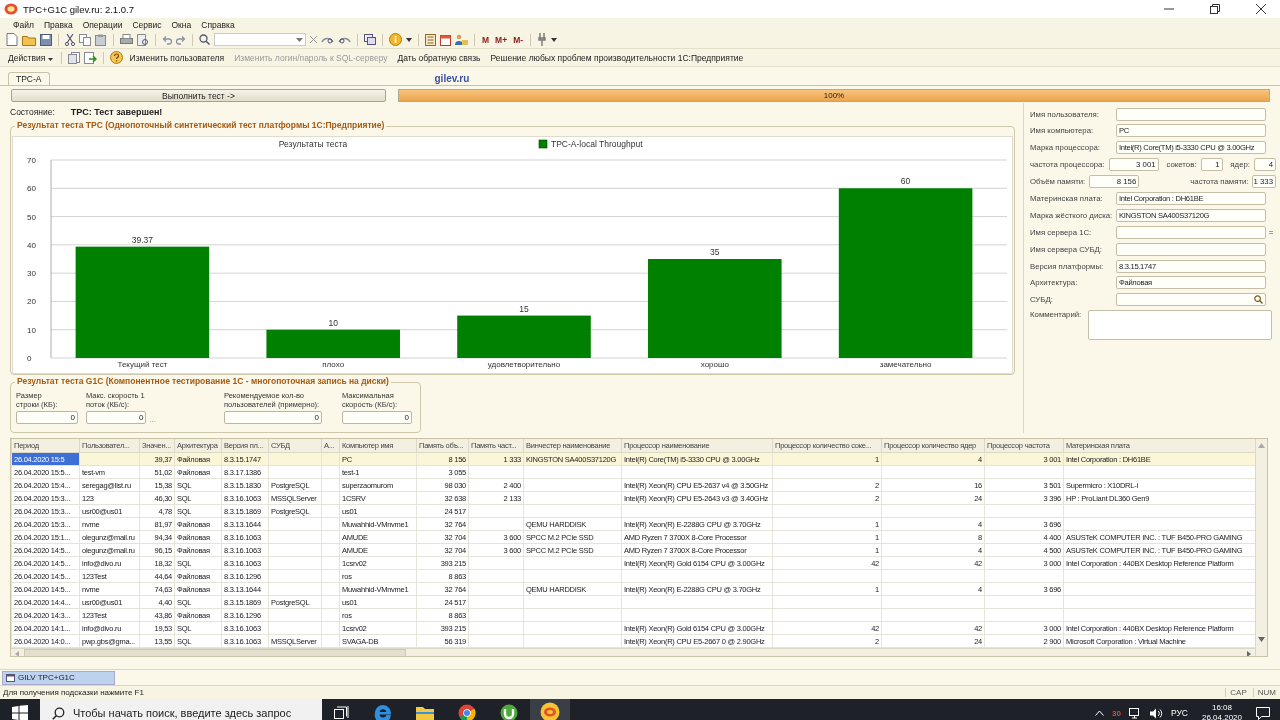  Describe the element at coordinates (23, 24) in the screenshot. I see `menu-item: Файл` at that location.